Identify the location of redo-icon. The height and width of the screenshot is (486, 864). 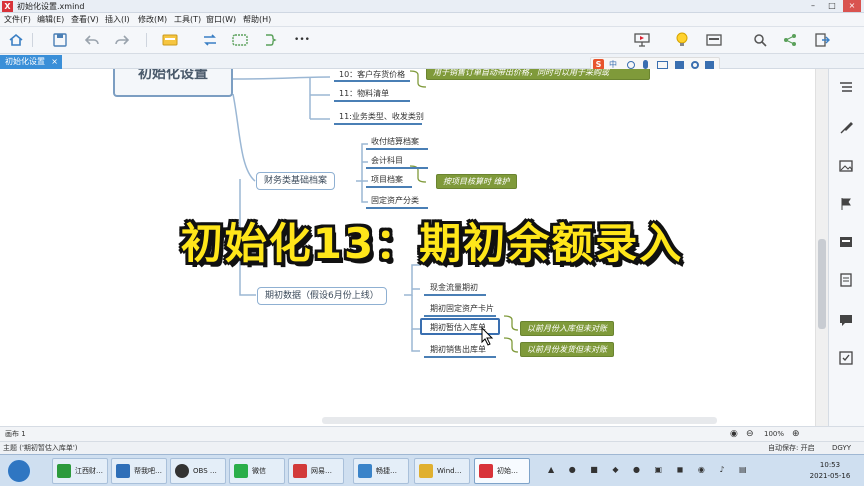
(122, 40).